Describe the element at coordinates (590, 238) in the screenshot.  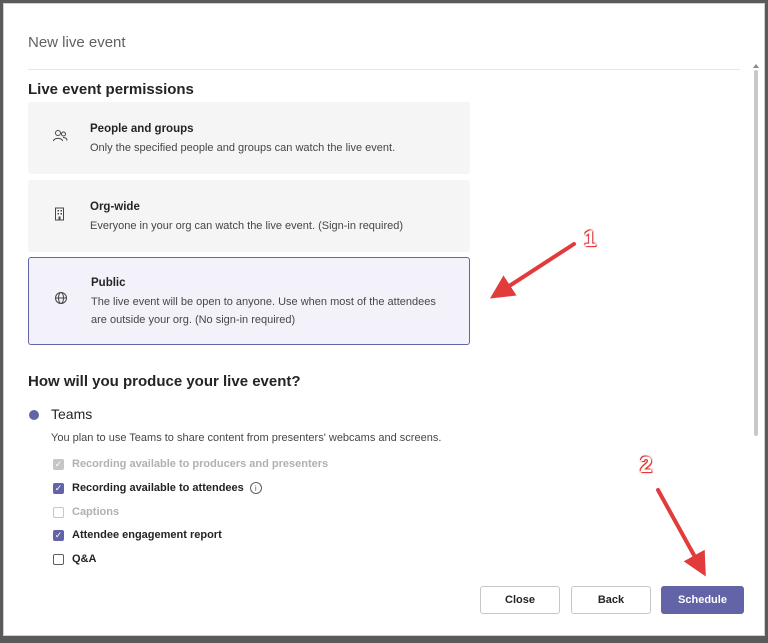
I see `annotation-marker-1: 1` at that location.